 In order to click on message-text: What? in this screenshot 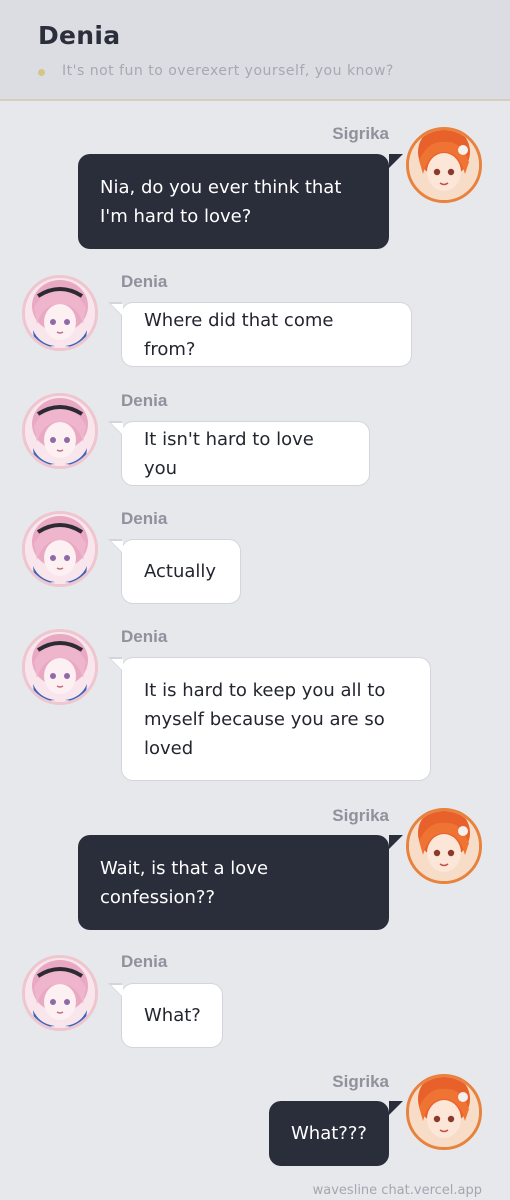, I will do `click(172, 1015)`.